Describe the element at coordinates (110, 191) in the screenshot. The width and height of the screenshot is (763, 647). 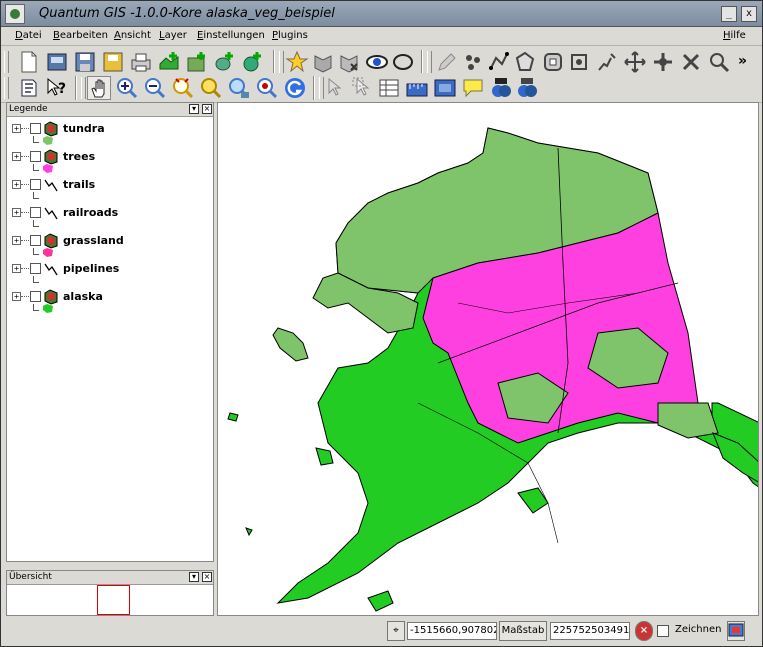
I see `legend-layer-trails: + trails` at that location.